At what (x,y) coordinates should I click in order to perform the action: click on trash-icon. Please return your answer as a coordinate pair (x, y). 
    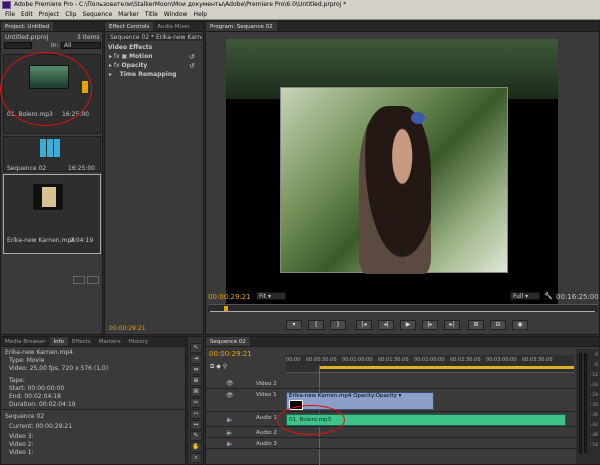
    Looking at the image, I should click on (79, 280).